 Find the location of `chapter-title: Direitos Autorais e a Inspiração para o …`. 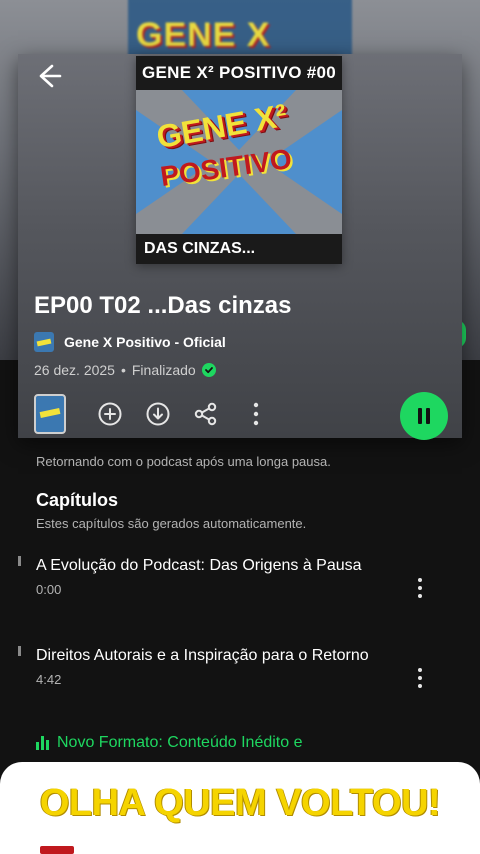

chapter-title: Direitos Autorais e a Inspiração para o … is located at coordinates (202, 655).